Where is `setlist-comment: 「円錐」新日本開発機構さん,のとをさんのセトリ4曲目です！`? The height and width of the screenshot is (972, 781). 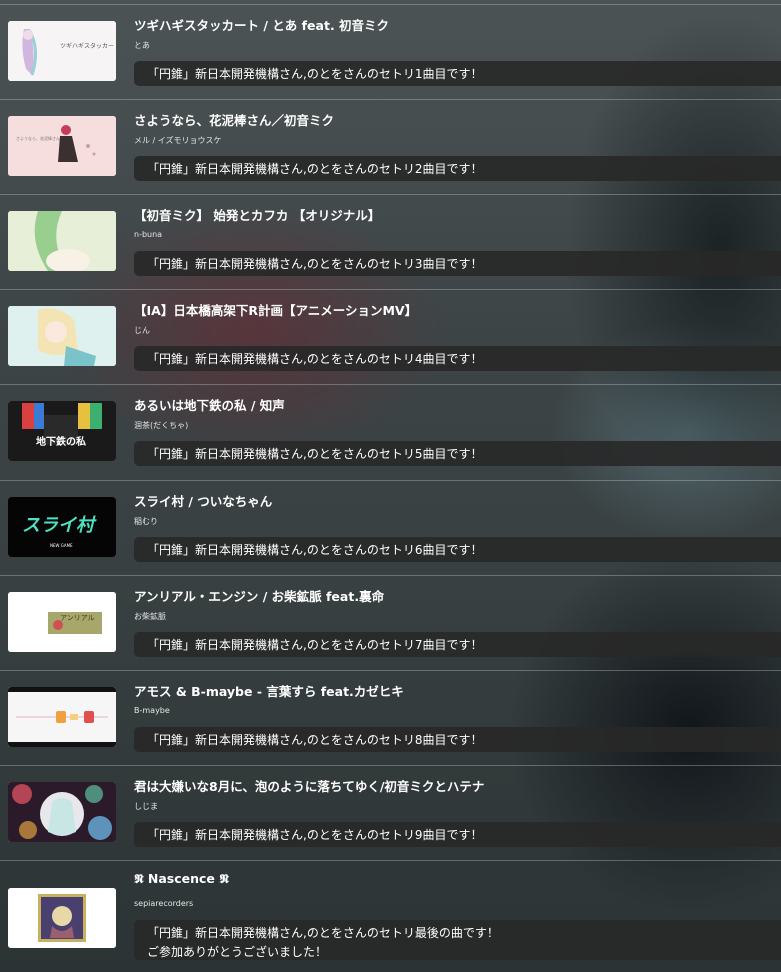
setlist-comment: 「円錐」新日本開発機構さん,のとをさんのセトリ4曲目です！ is located at coordinates (457, 358).